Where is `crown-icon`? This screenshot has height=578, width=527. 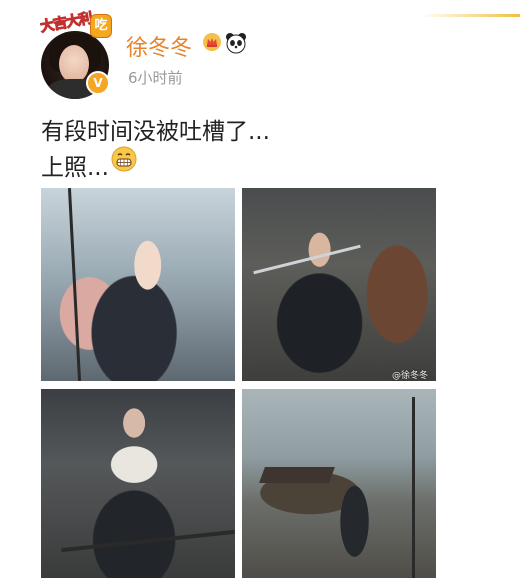 crown-icon is located at coordinates (212, 42).